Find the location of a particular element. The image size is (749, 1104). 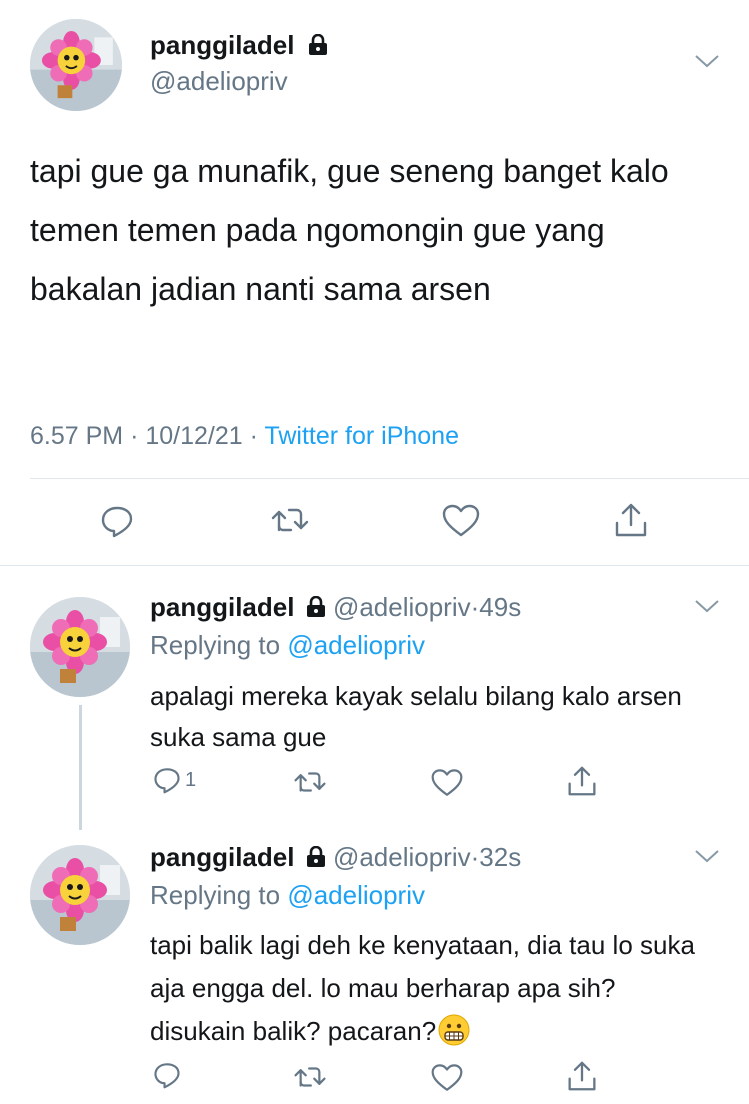

tweet-age: 49s is located at coordinates (500, 607).